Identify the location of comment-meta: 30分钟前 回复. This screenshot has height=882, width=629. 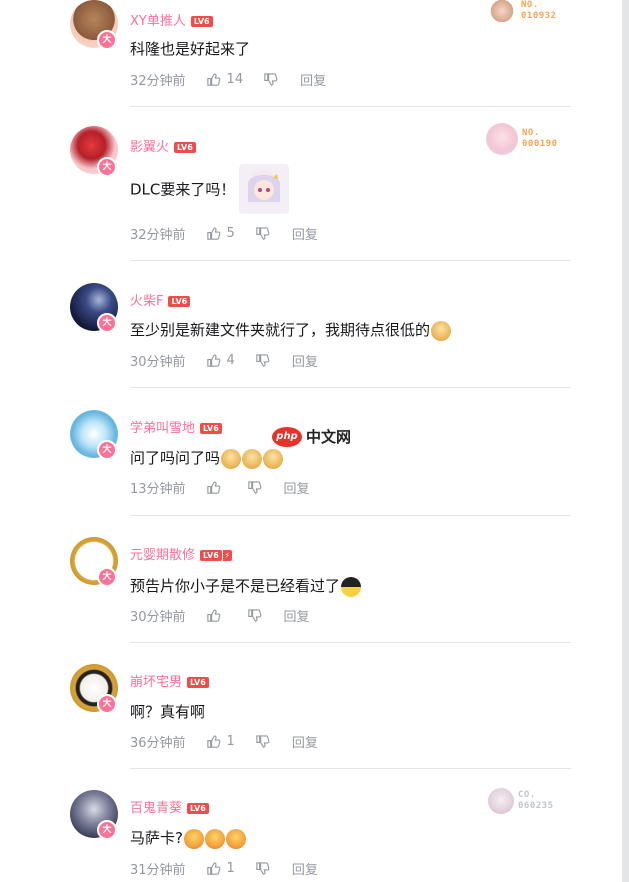
(220, 615).